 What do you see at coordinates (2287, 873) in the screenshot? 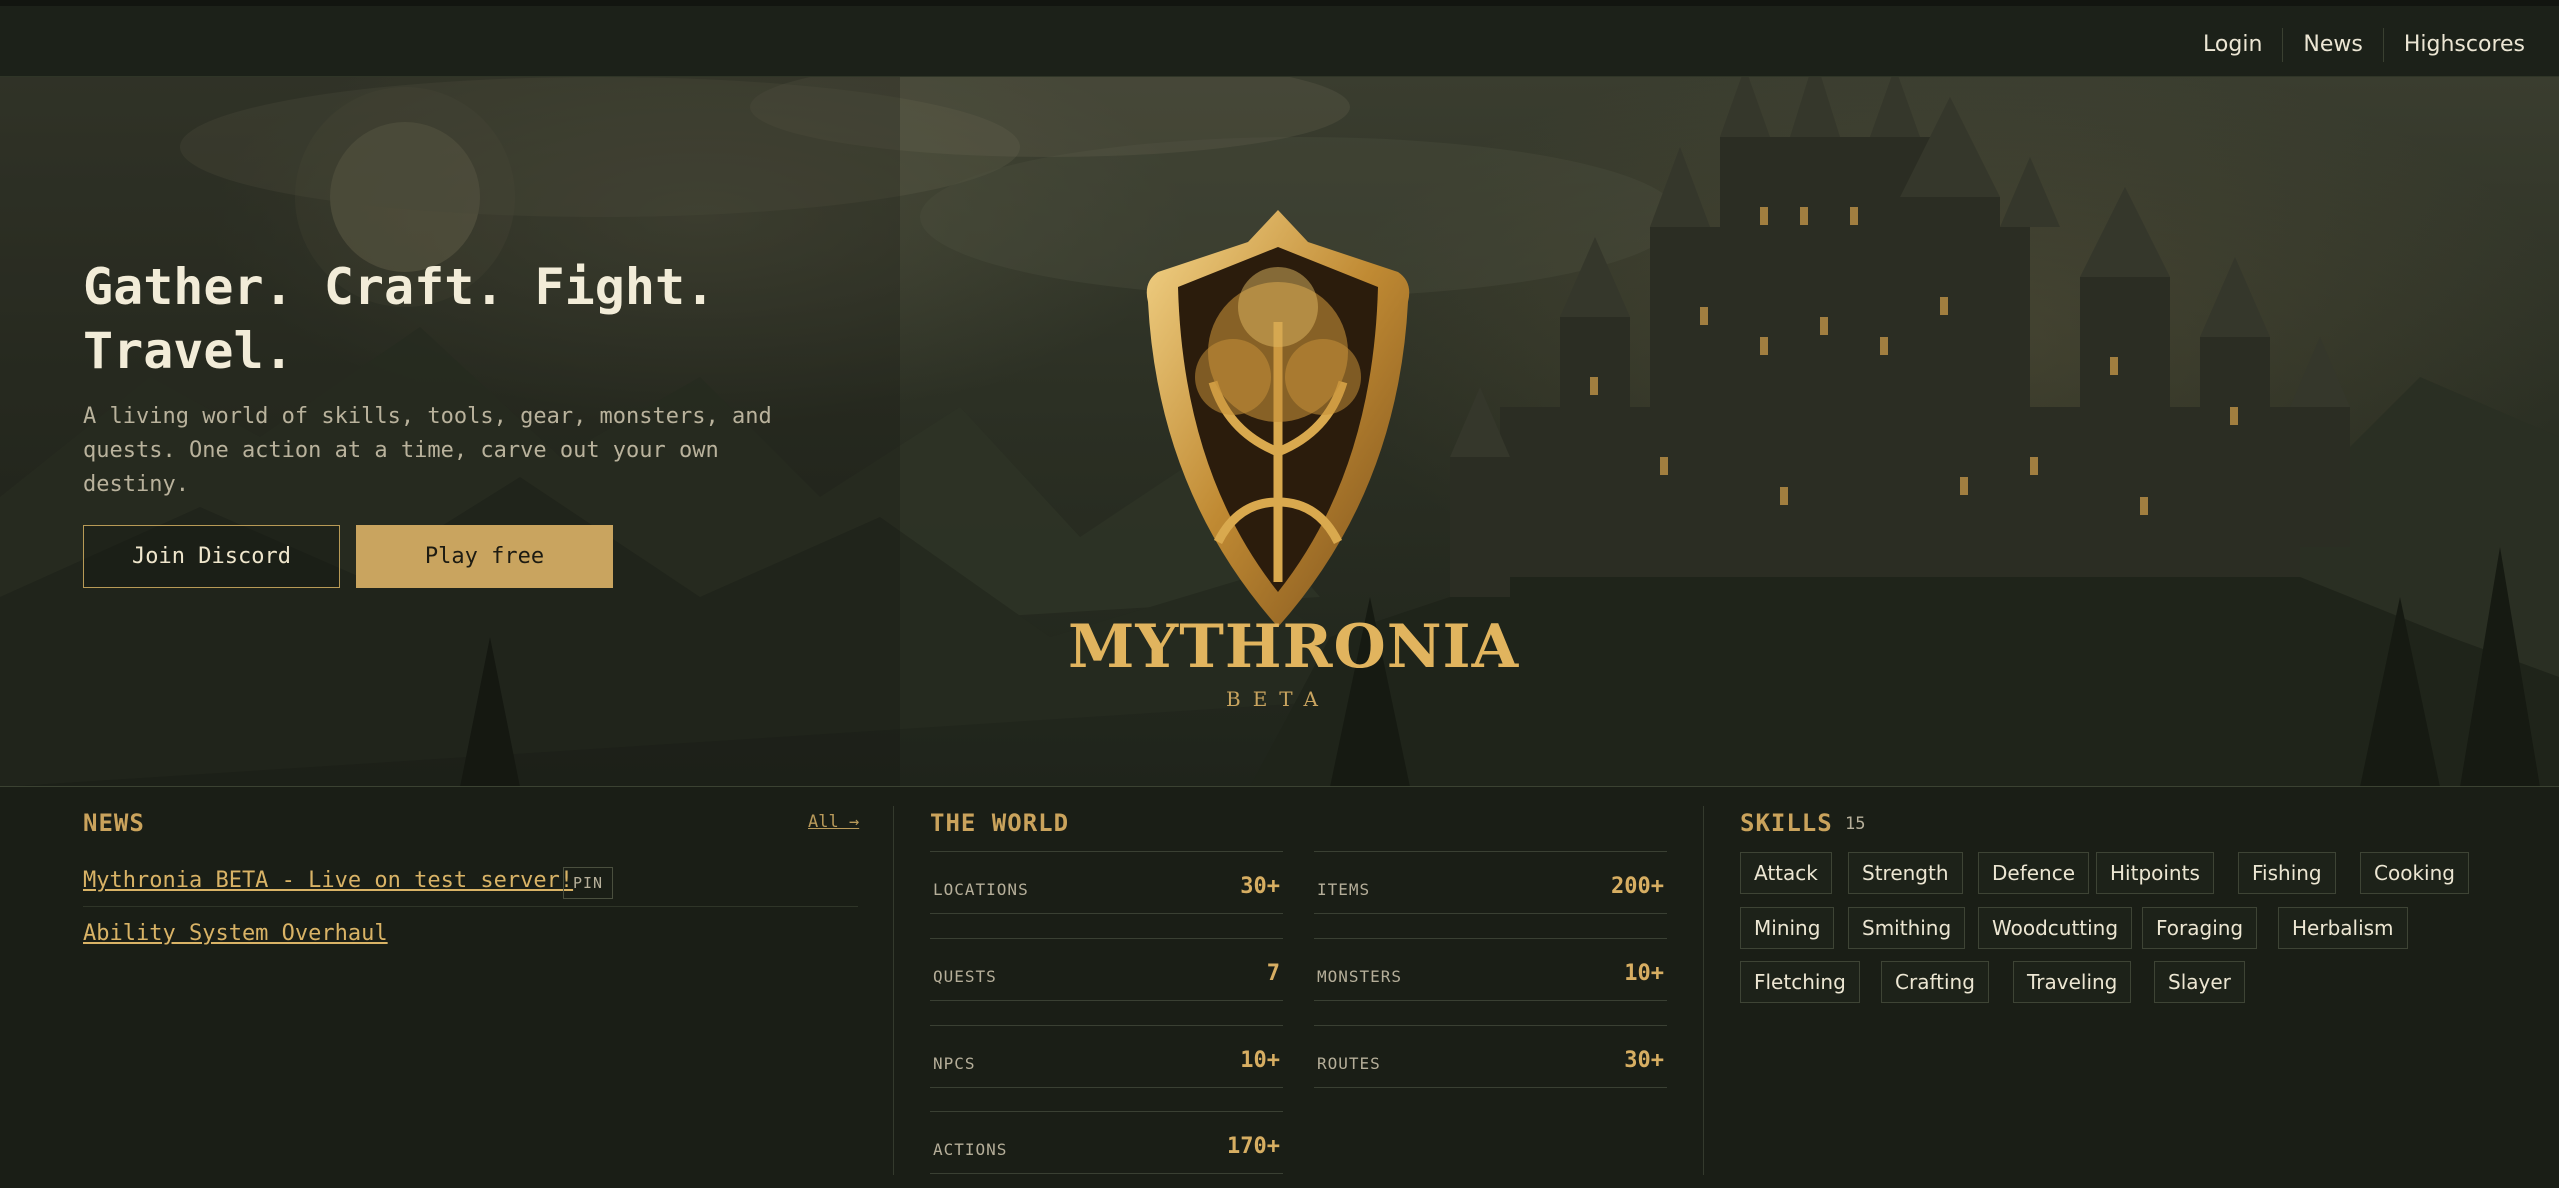
I see `skill-chip-fishing: Fishing` at bounding box center [2287, 873].